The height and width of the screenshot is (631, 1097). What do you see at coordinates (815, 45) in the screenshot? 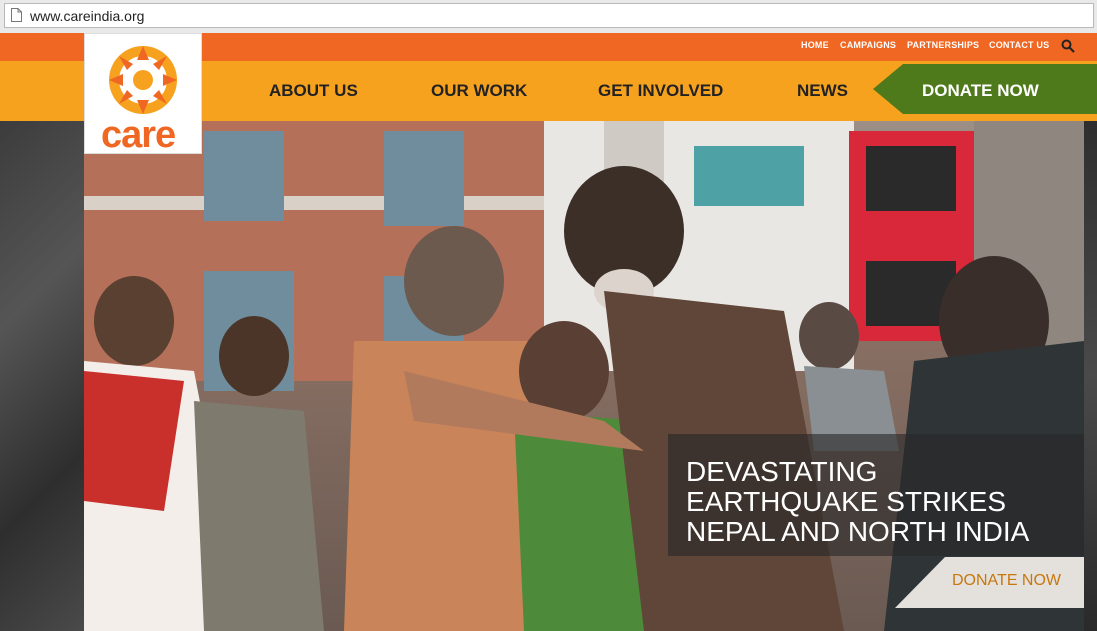
I see `utility-link-home: HOME` at bounding box center [815, 45].